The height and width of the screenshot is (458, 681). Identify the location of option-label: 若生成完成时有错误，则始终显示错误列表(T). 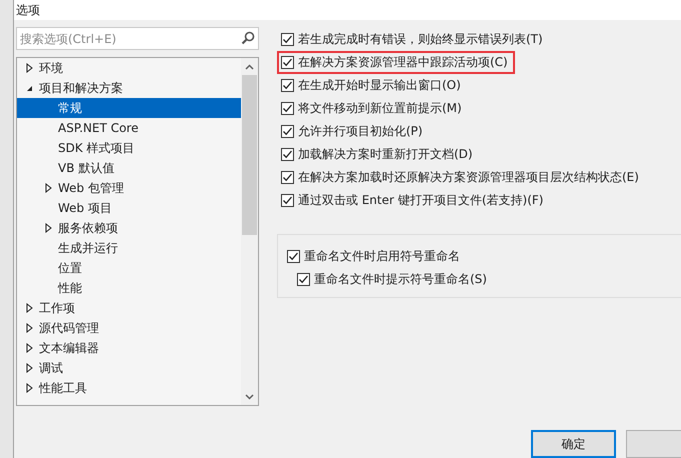
(420, 39).